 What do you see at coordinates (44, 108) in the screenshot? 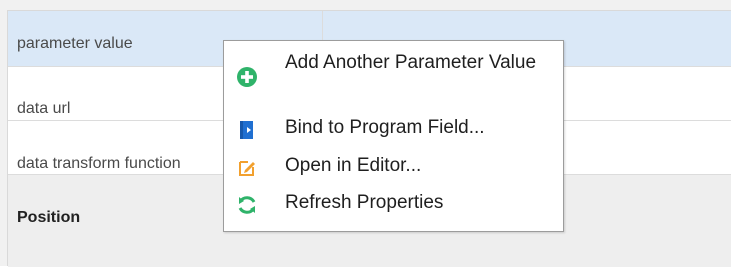
I see `property-label: data url` at bounding box center [44, 108].